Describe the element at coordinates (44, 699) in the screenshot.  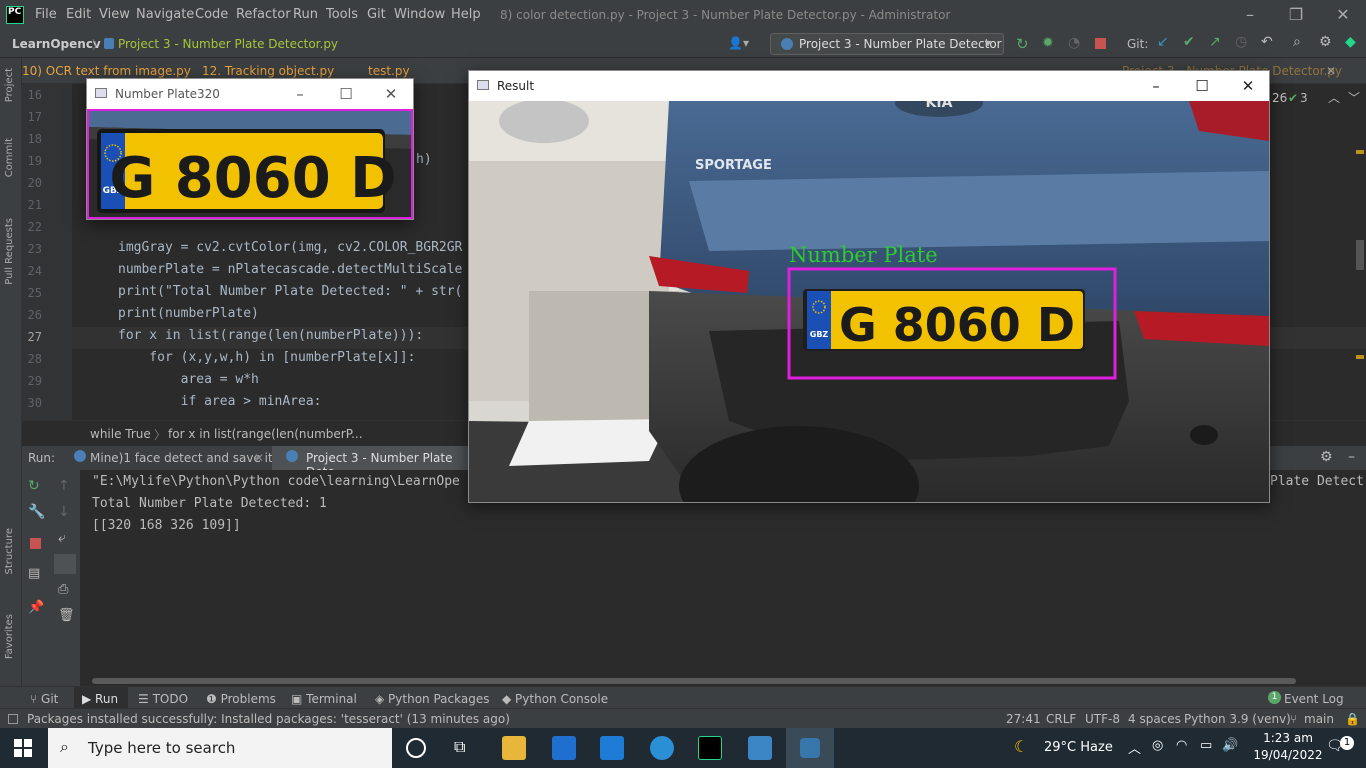
I see `tool-tab-git: ⑂ Git` at that location.